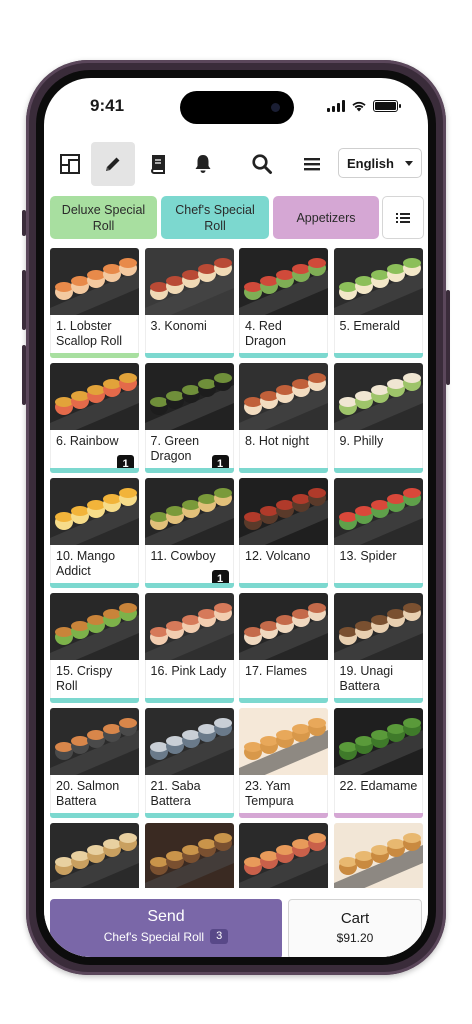 The image size is (472, 1024). I want to click on list-icon, so click(403, 217).